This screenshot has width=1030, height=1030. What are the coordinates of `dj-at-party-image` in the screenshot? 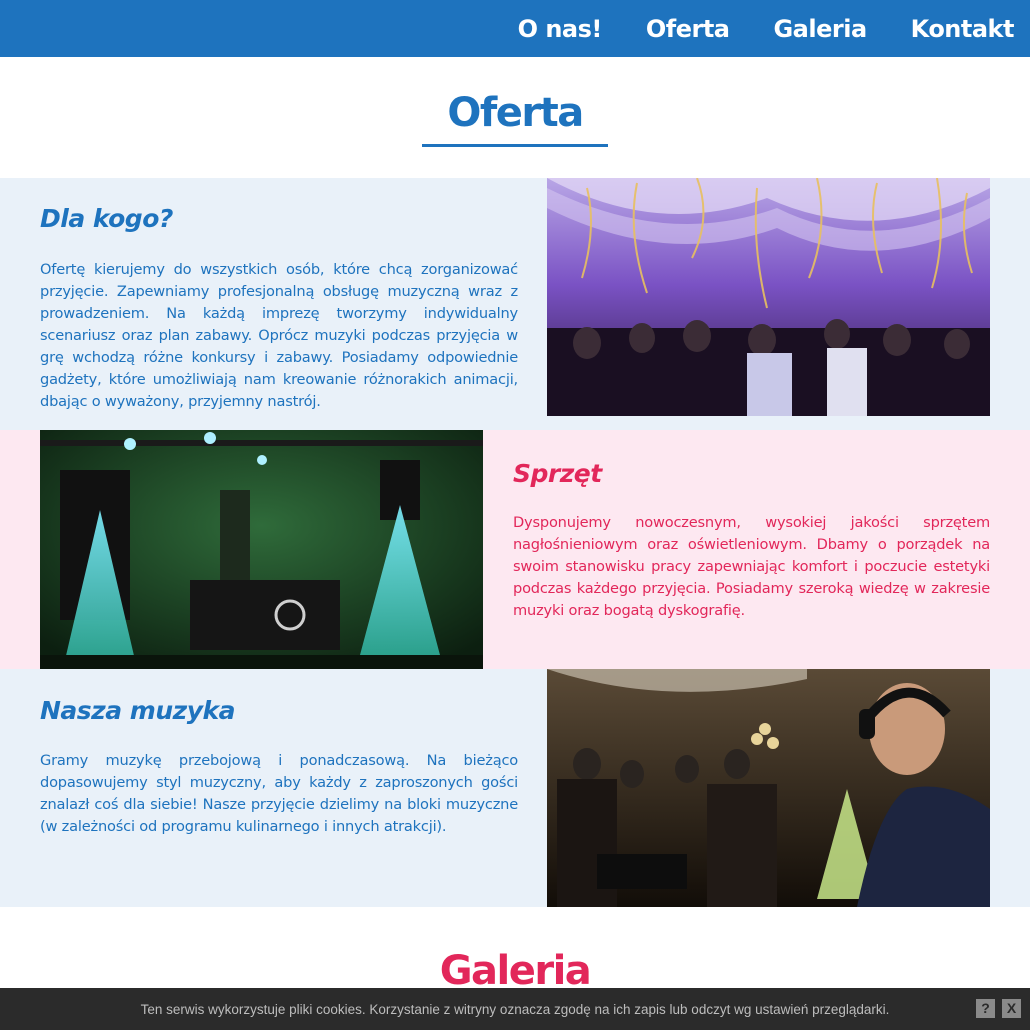 It's located at (768, 788).